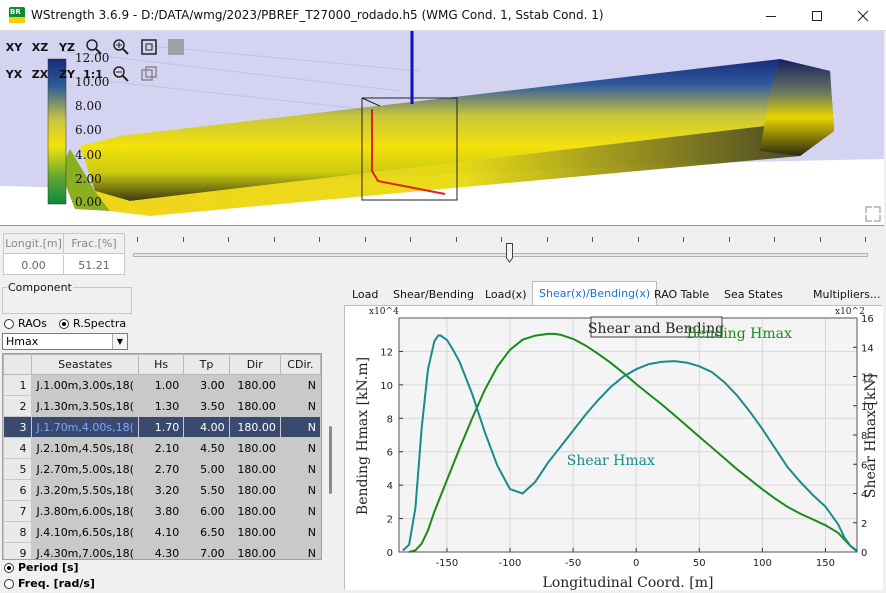 The height and width of the screenshot is (593, 886). What do you see at coordinates (93, 74) in the screenshot?
I see `aspect-1-1-button: 1:1` at bounding box center [93, 74].